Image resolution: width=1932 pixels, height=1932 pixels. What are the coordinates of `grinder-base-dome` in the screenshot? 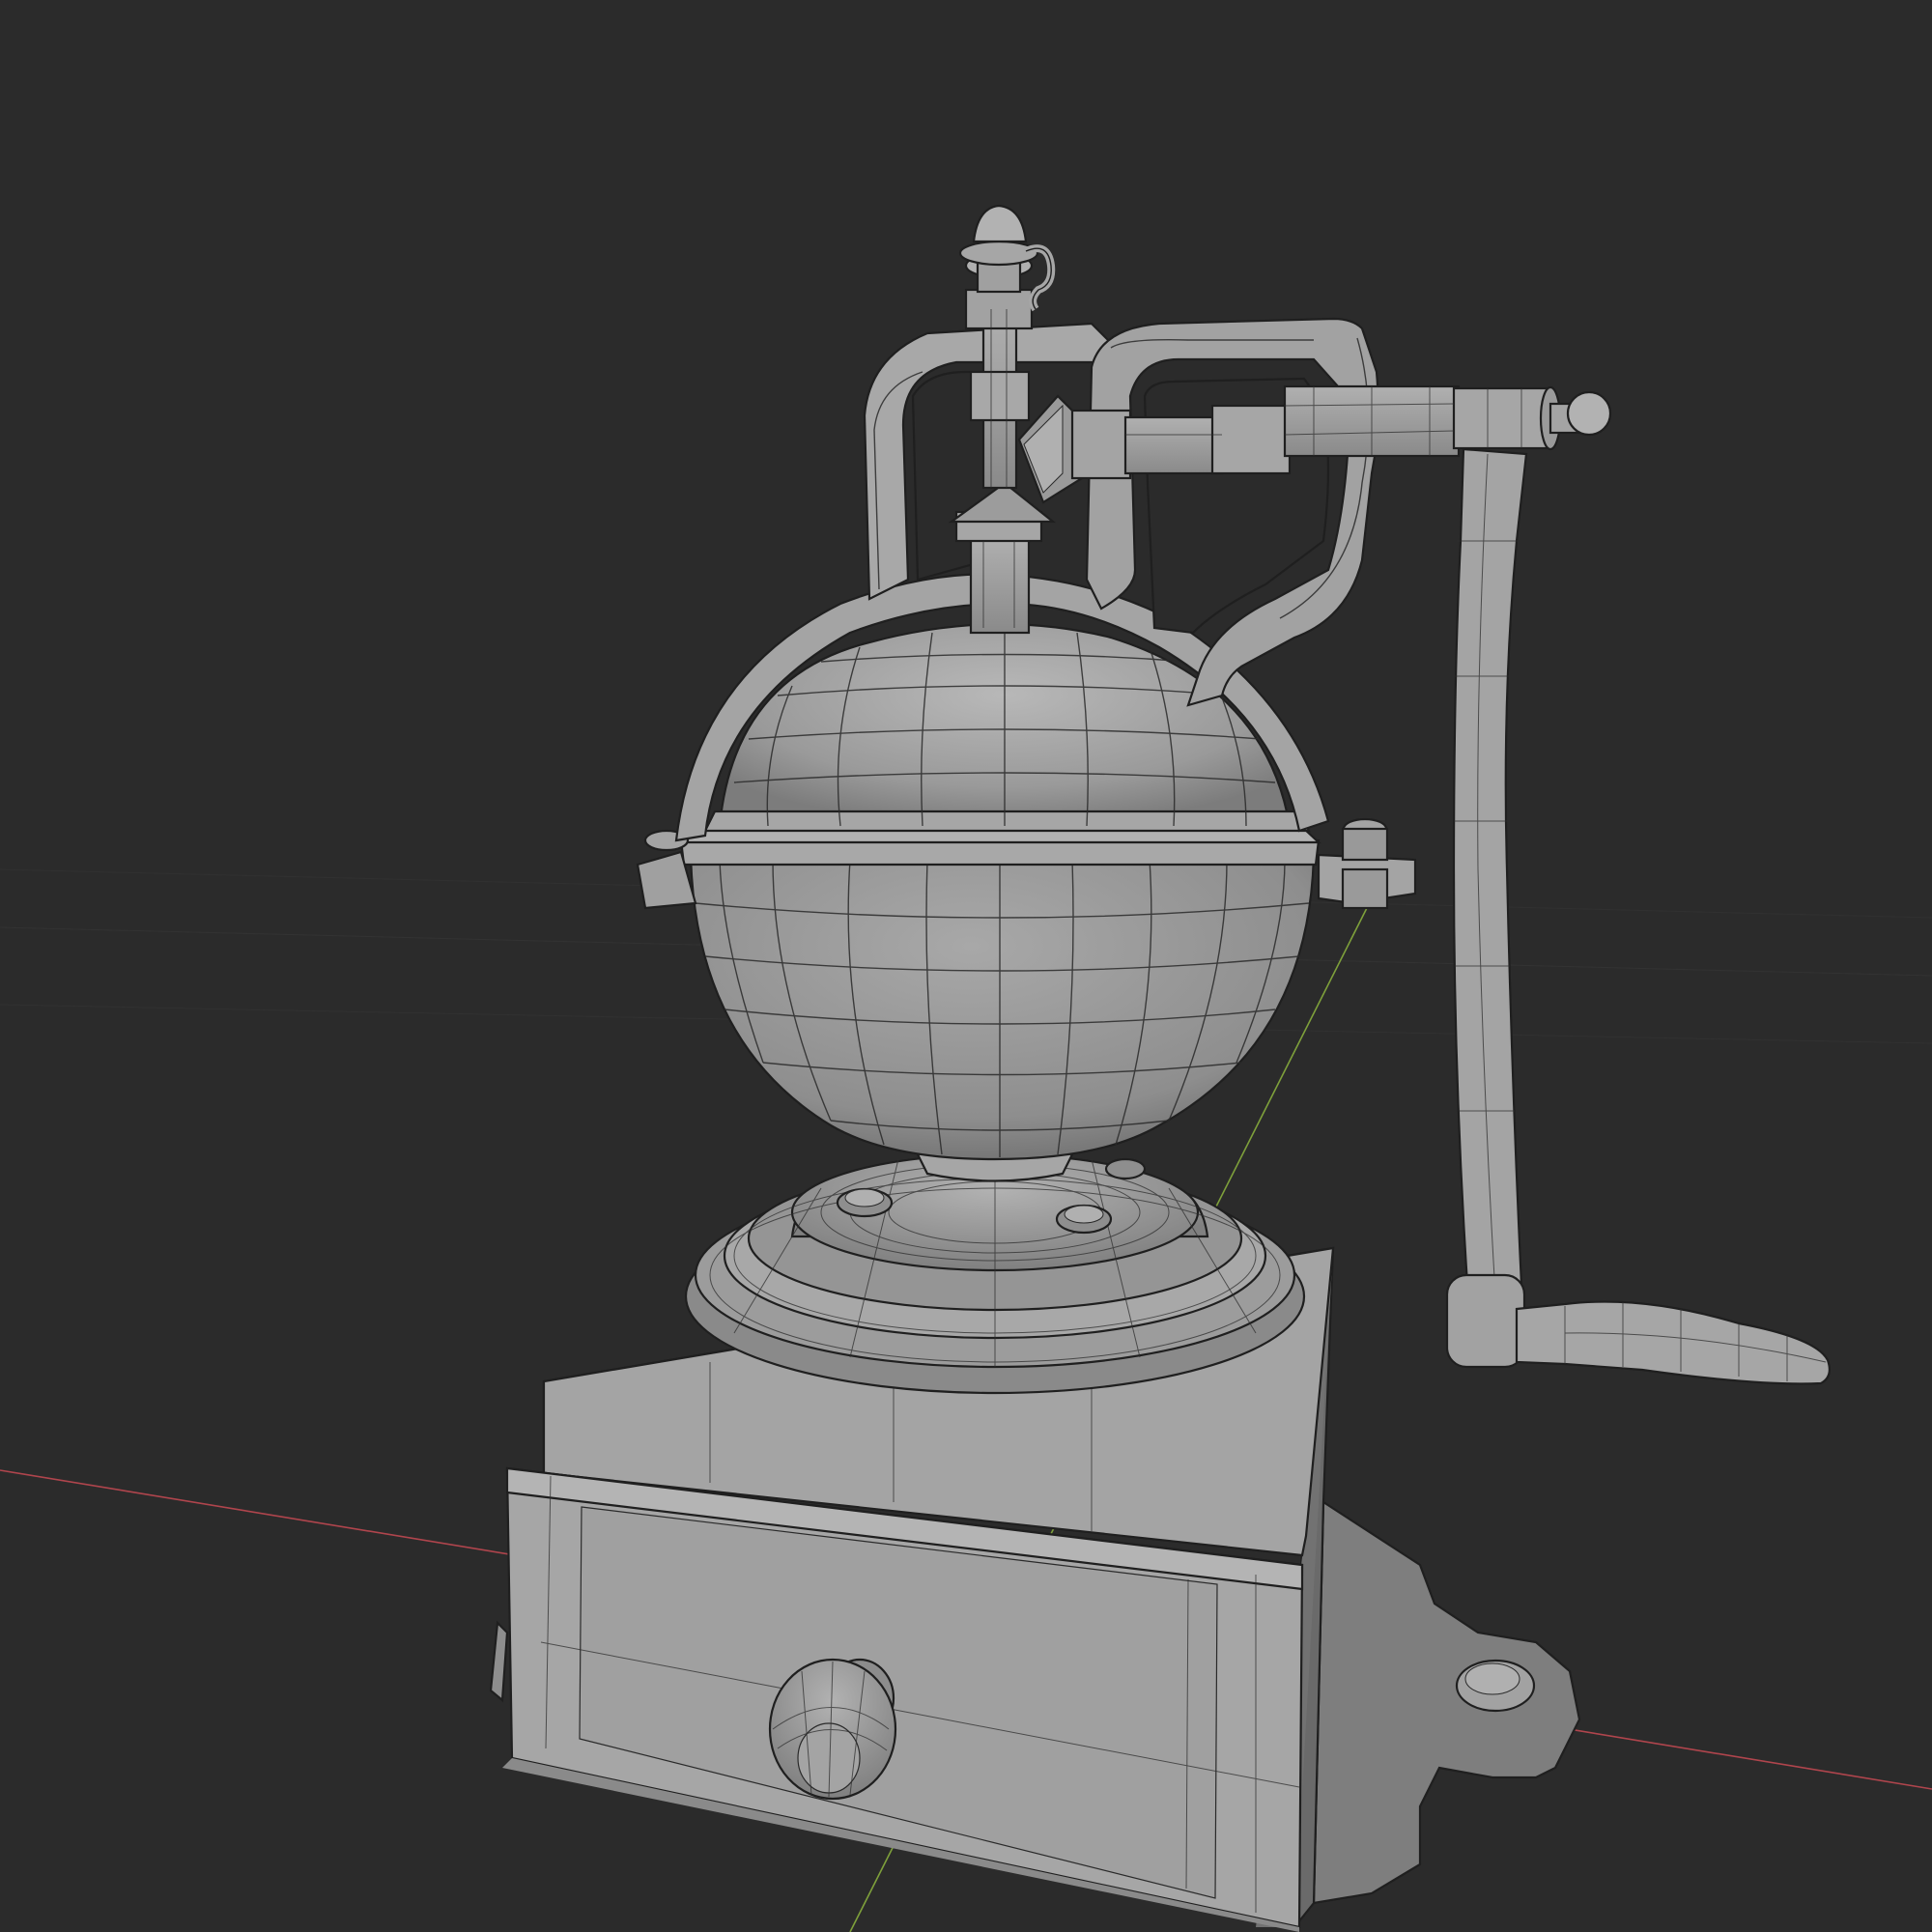 It's located at (995, 1270).